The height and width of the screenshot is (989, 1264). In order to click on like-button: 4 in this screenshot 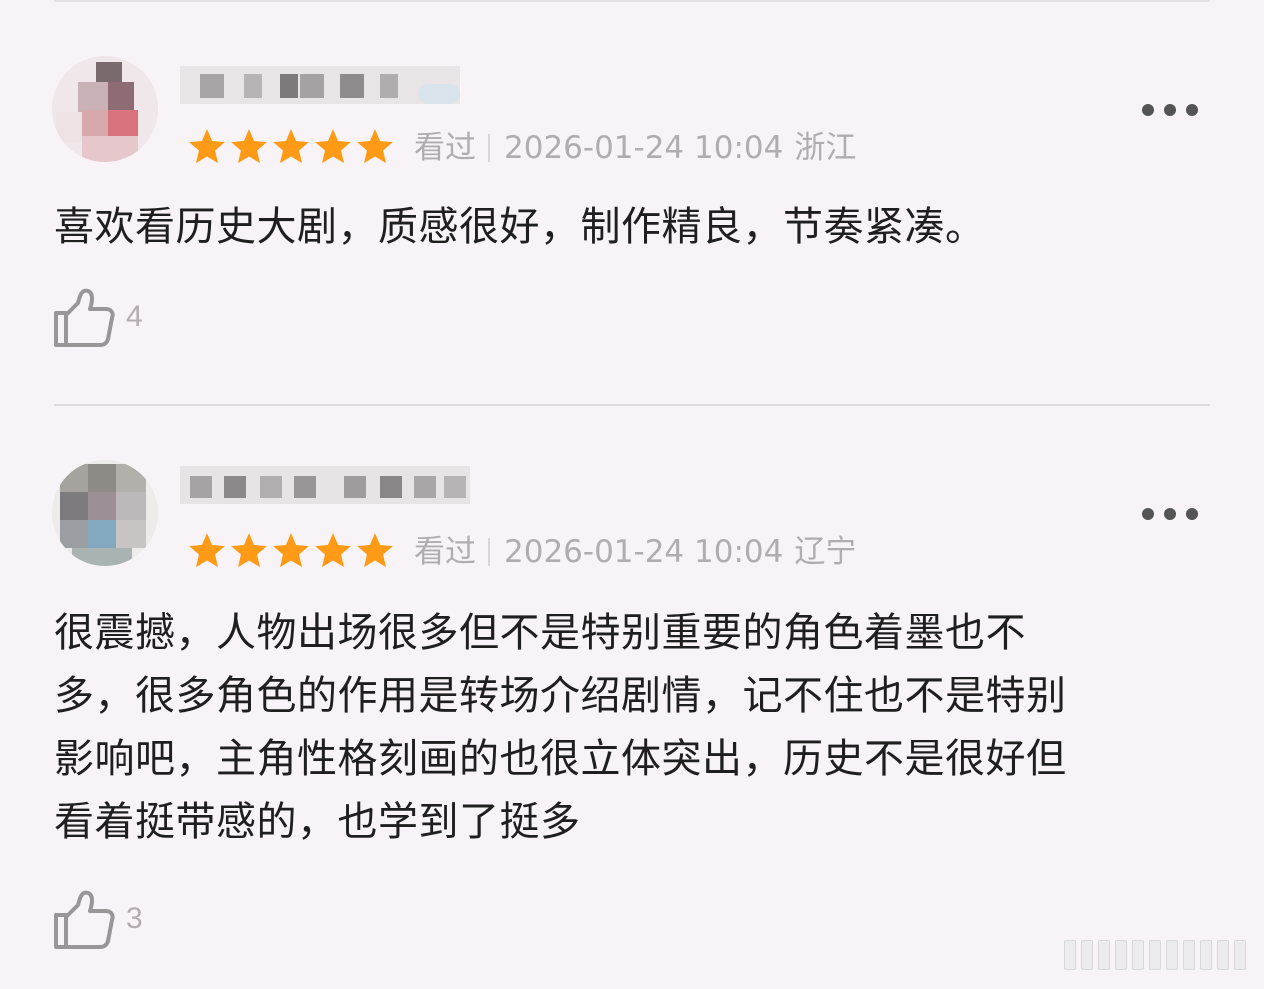, I will do `click(107, 317)`.